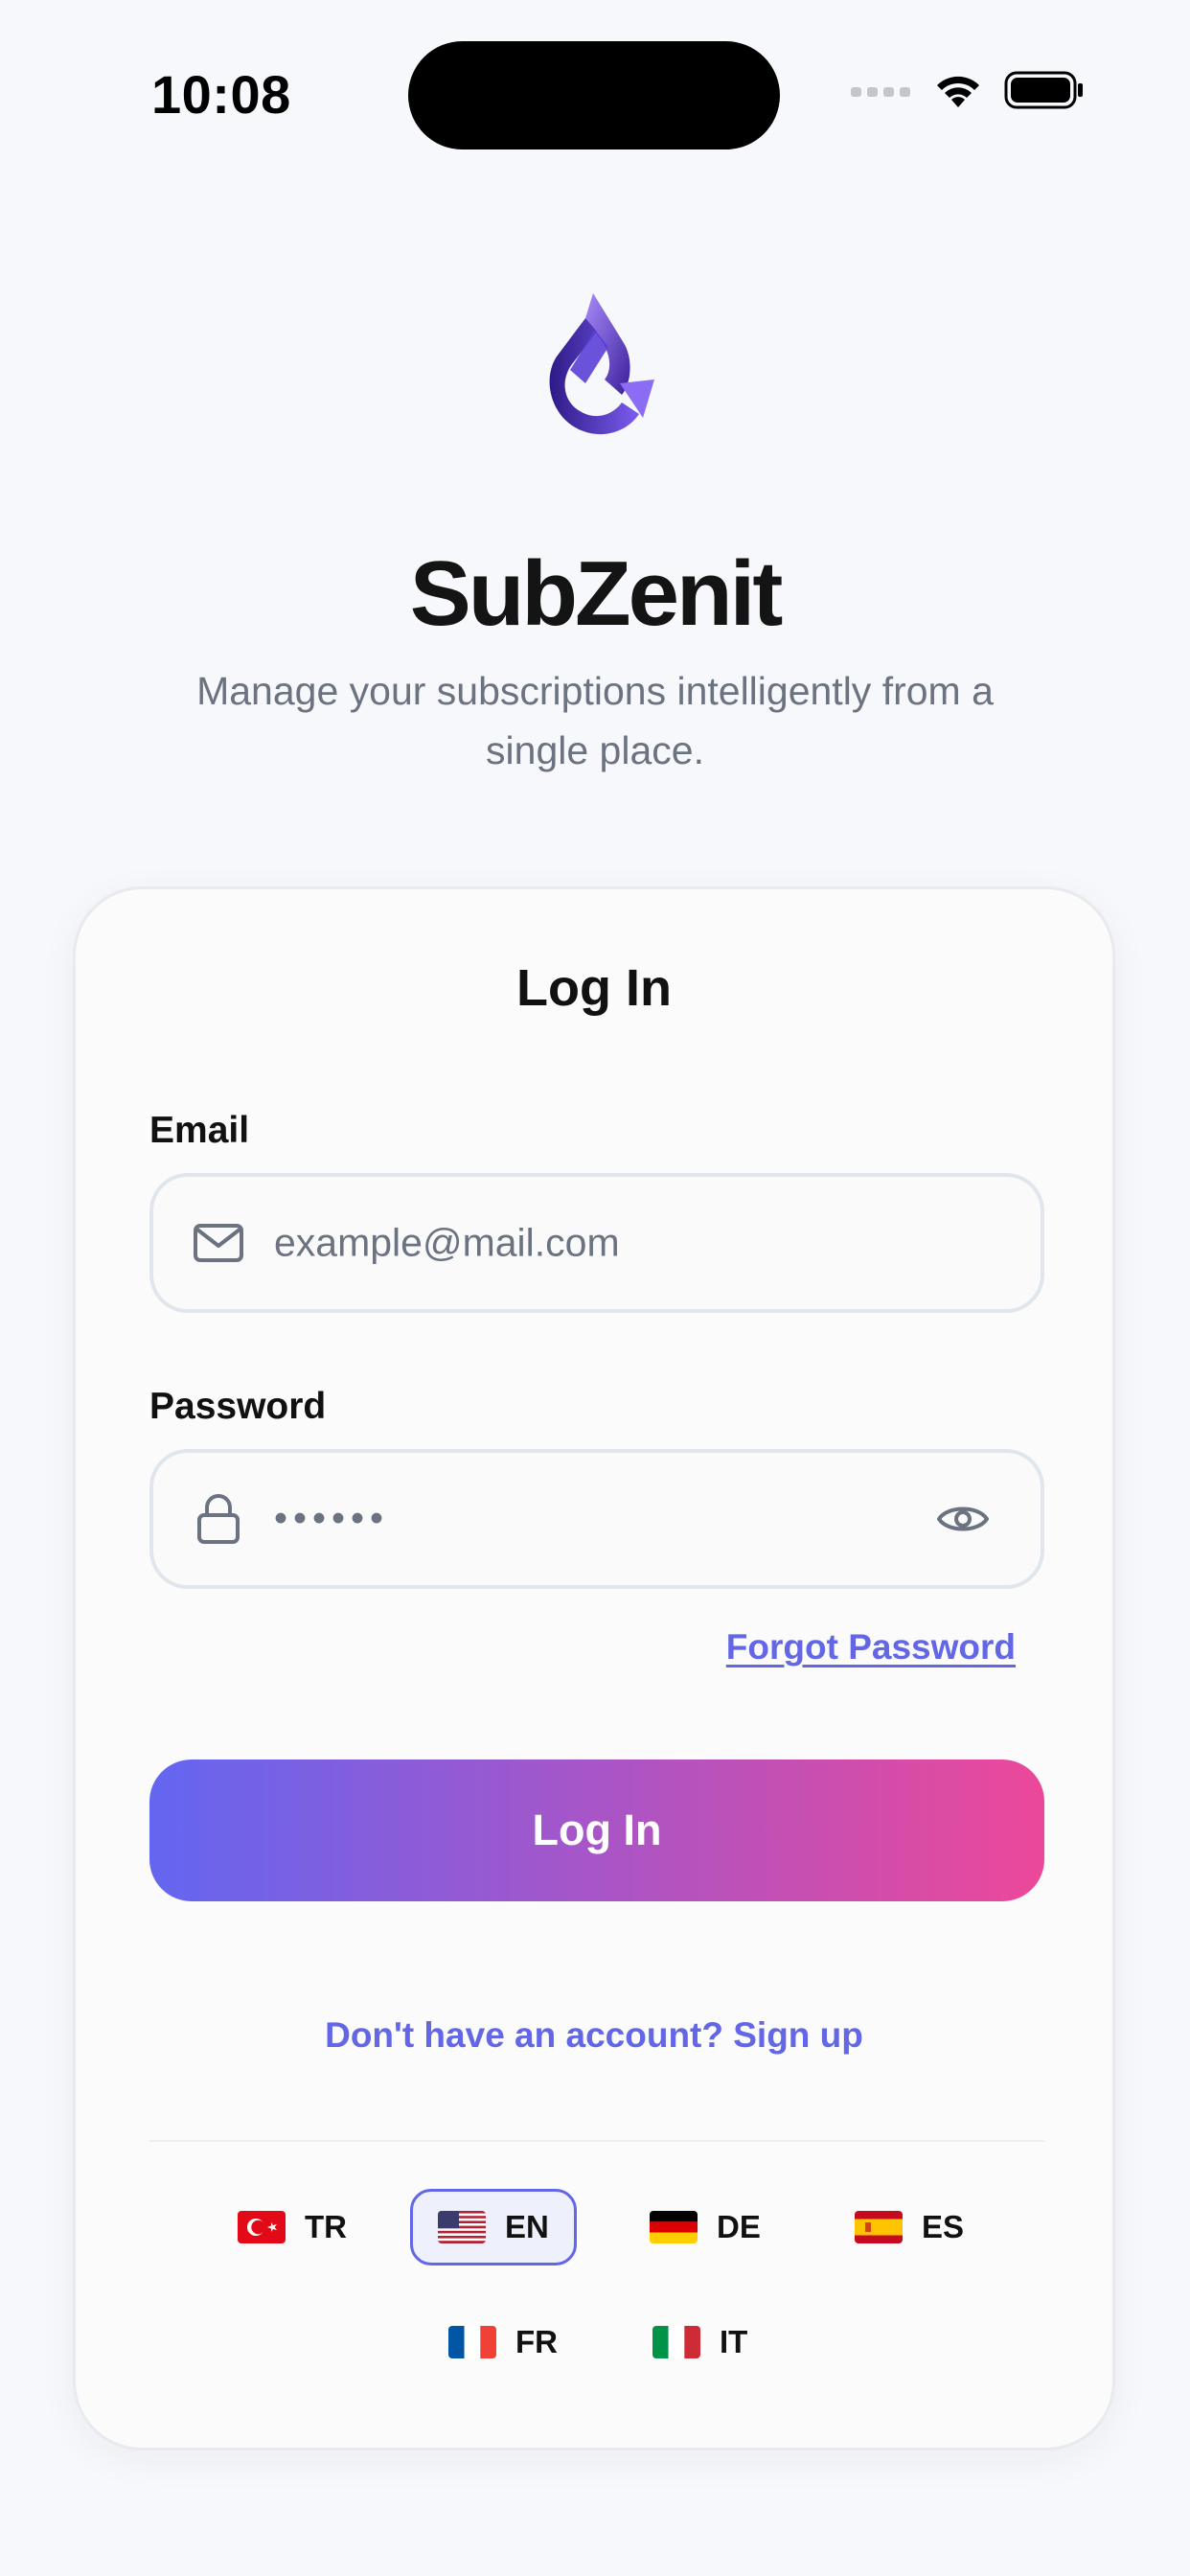 The height and width of the screenshot is (2576, 1190). Describe the element at coordinates (594, 2035) in the screenshot. I see `signup-link: Don't have an account? Sign up` at that location.